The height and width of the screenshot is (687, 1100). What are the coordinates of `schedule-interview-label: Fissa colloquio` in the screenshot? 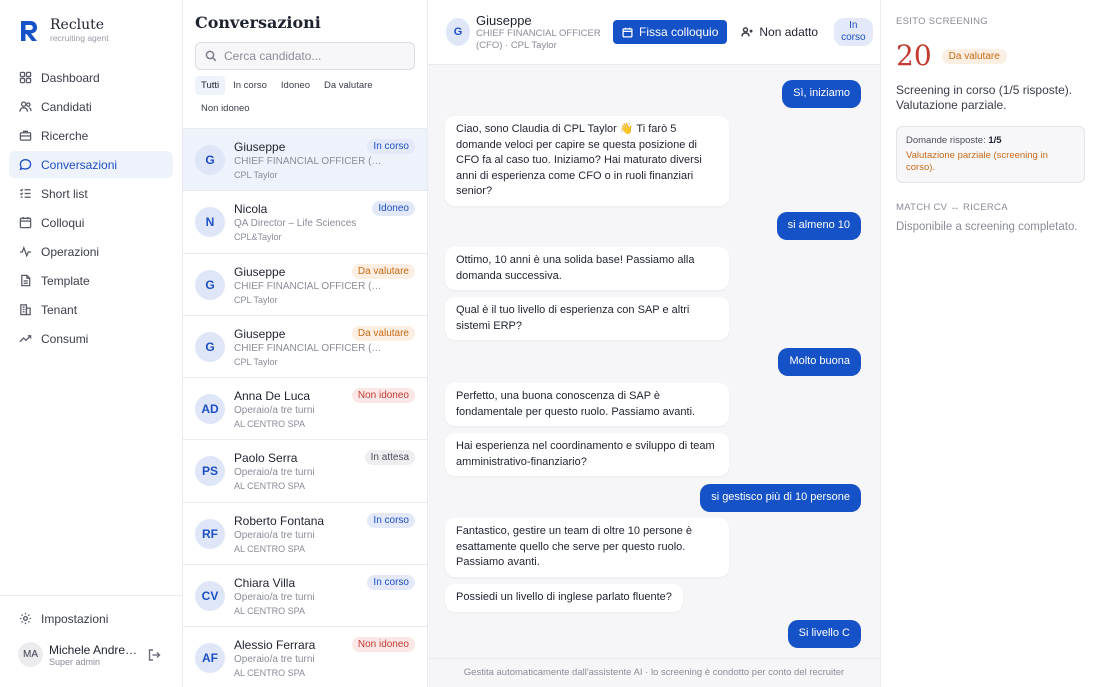 It's located at (679, 32).